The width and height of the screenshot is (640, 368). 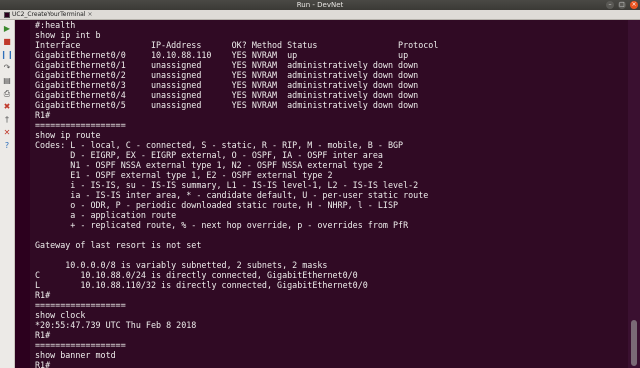 I want to click on window-controls: – □ ×, so click(x=622, y=5).